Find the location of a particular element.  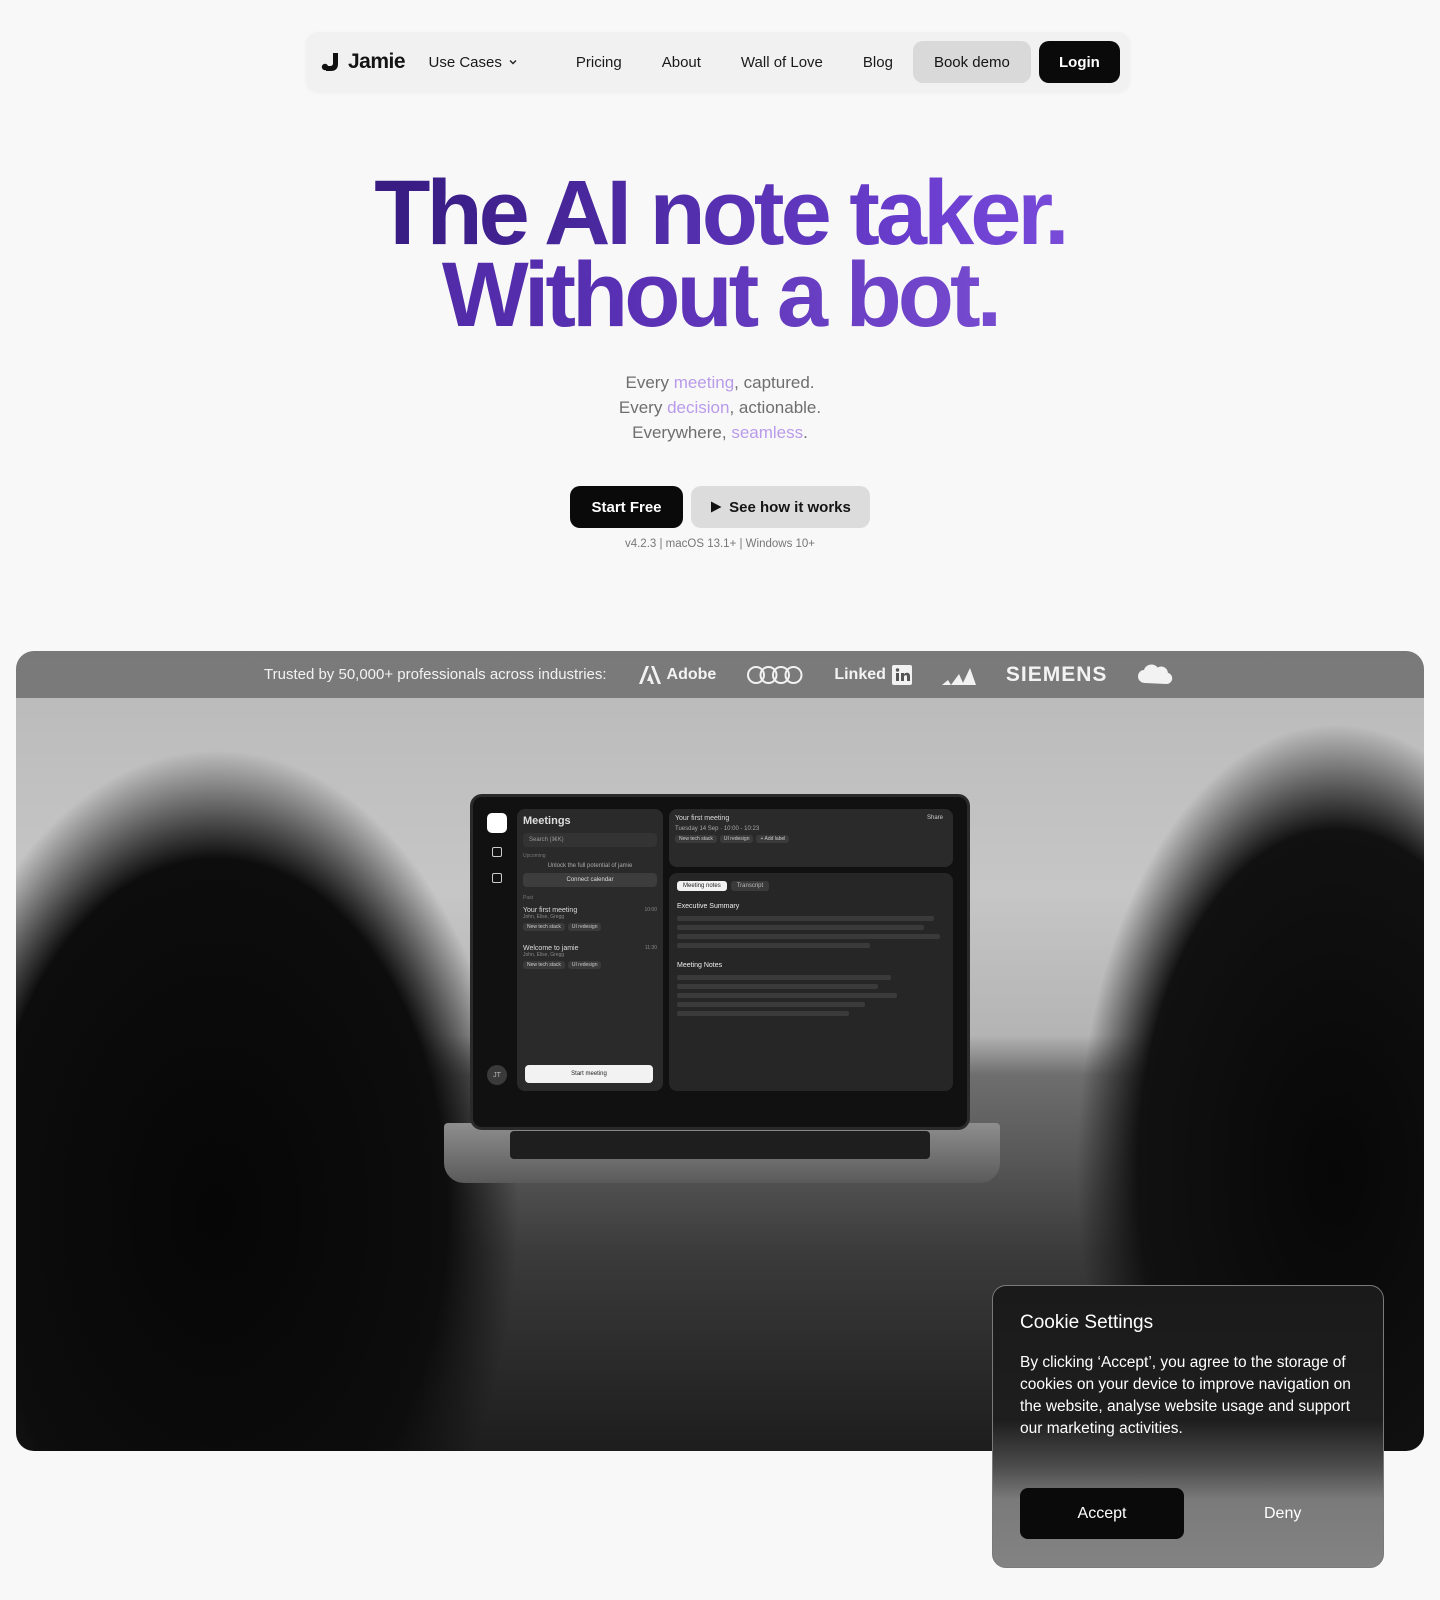

exec-summary-heading: Executive Summary is located at coordinates (708, 906).